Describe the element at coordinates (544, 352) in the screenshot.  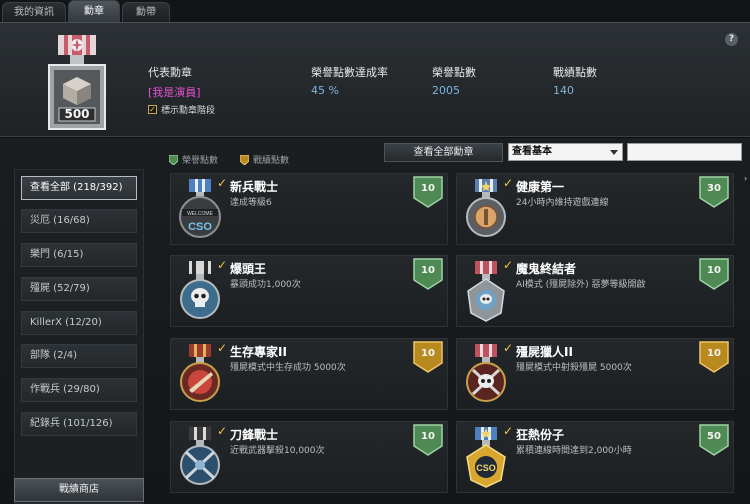
I see `medal-name: 殭屍獵人II` at that location.